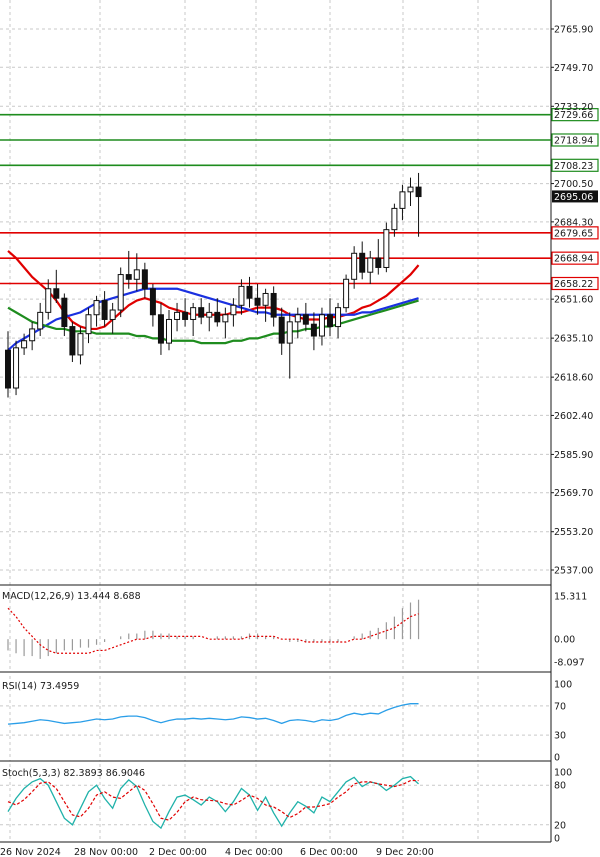 The height and width of the screenshot is (857, 600). I want to click on price-tick-label: 2700.50, so click(573, 184).